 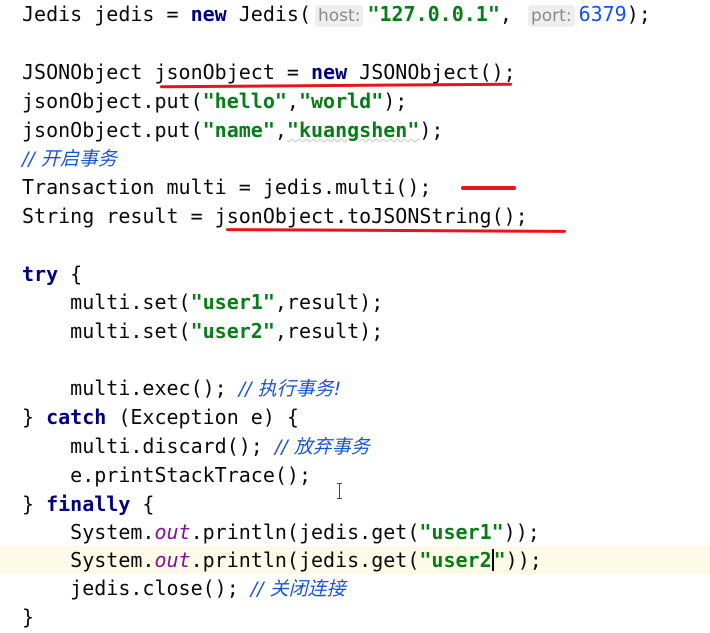 I want to click on code-text: JSONObject();, so click(x=431, y=72).